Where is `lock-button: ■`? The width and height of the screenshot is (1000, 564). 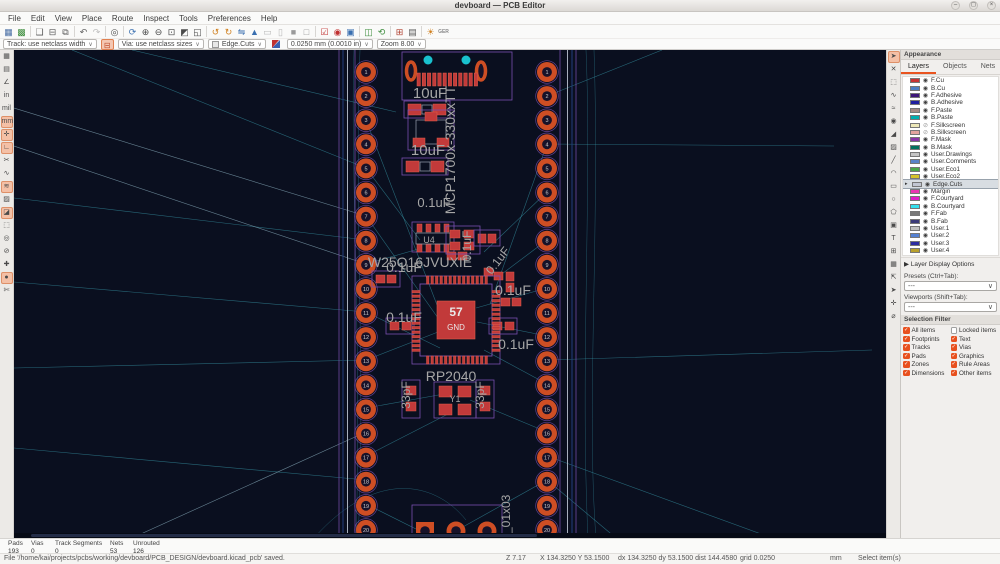 lock-button: ■ is located at coordinates (293, 32).